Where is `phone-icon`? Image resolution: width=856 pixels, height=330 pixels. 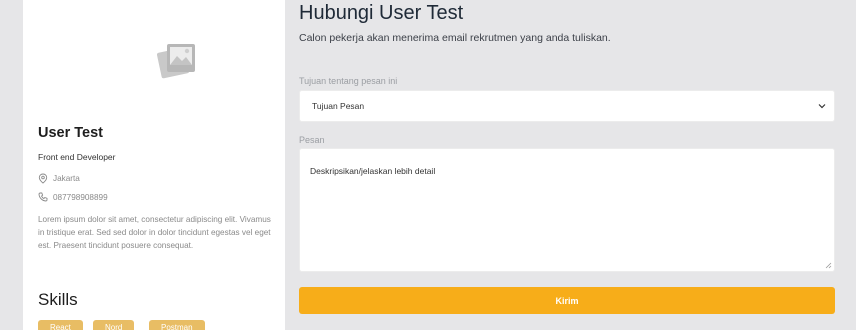 phone-icon is located at coordinates (43, 197).